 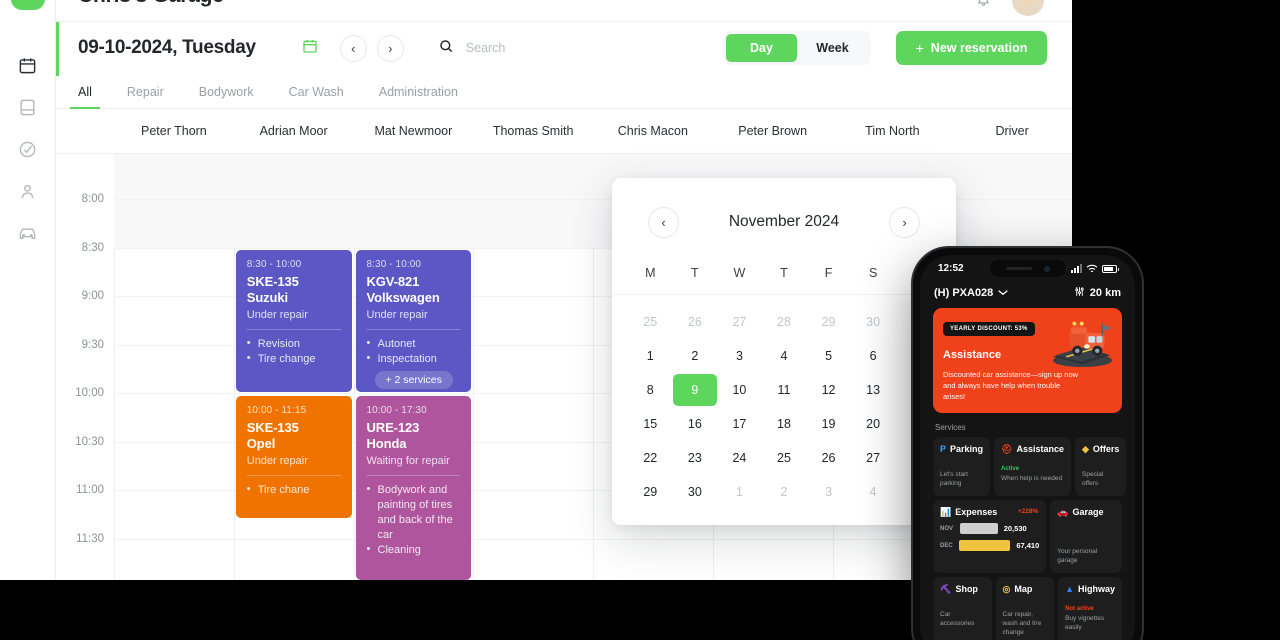 What do you see at coordinates (555, 48) in the screenshot?
I see `search-input` at bounding box center [555, 48].